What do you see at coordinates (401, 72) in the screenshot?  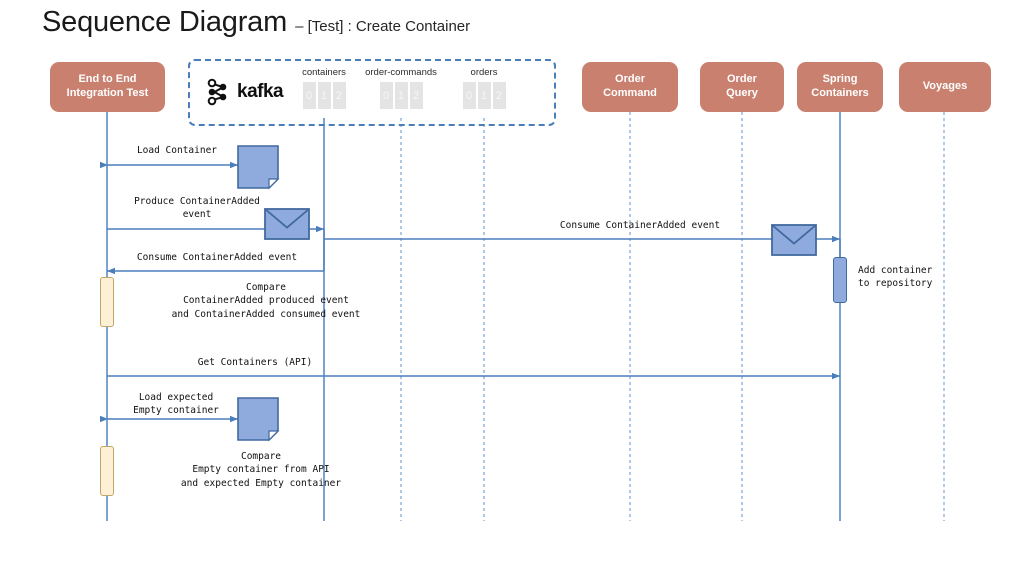 I see `kafka-topic-label: order-commands` at bounding box center [401, 72].